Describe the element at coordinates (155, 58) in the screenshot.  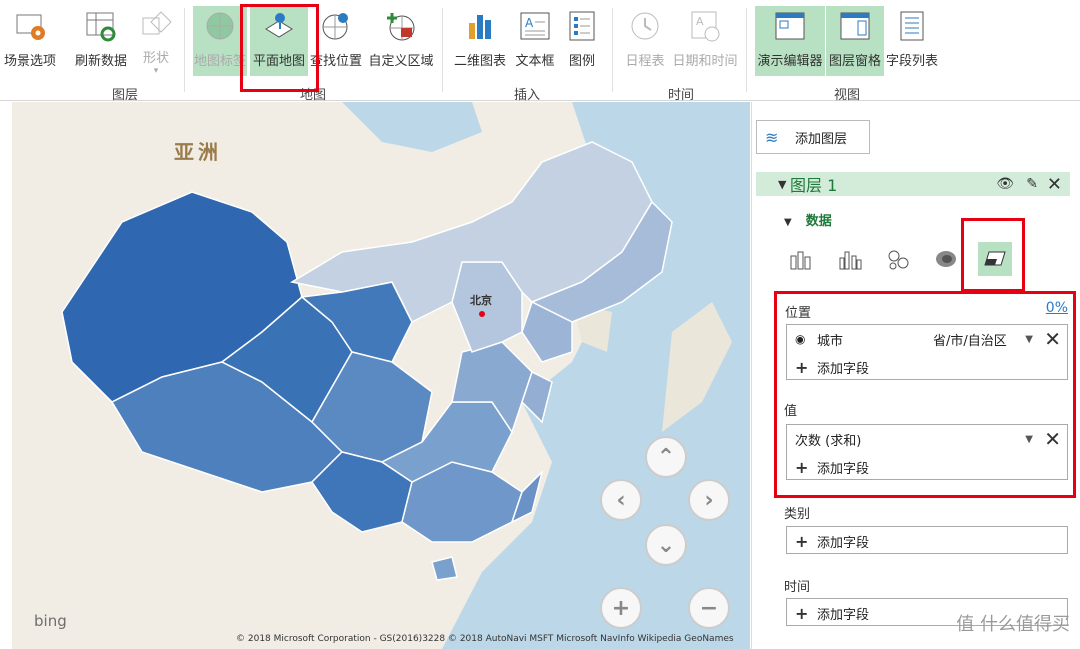
I see `shapes-label: 形状` at that location.